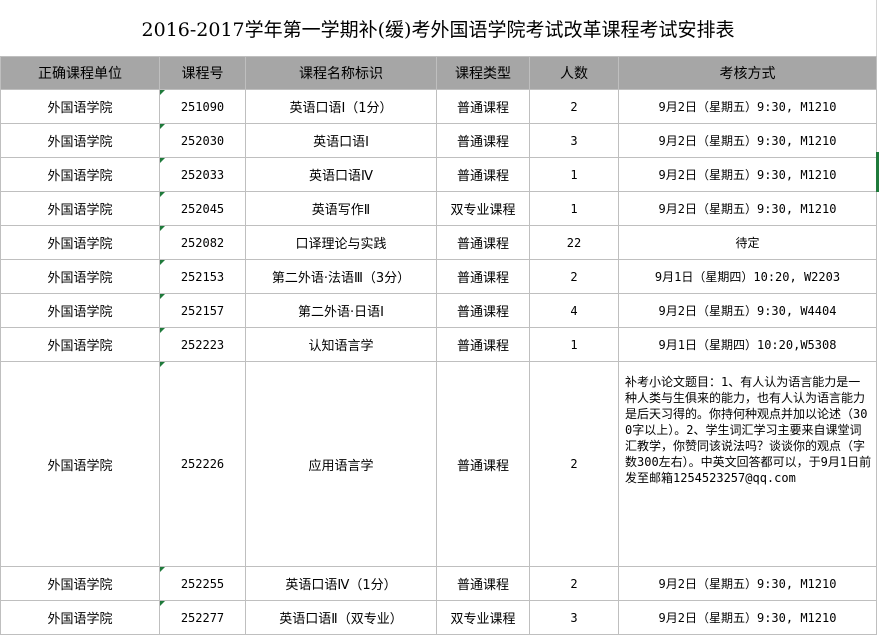 Image resolution: width=881 pixels, height=635 pixels. Describe the element at coordinates (202, 73) in the screenshot. I see `header-code: 课程号` at that location.